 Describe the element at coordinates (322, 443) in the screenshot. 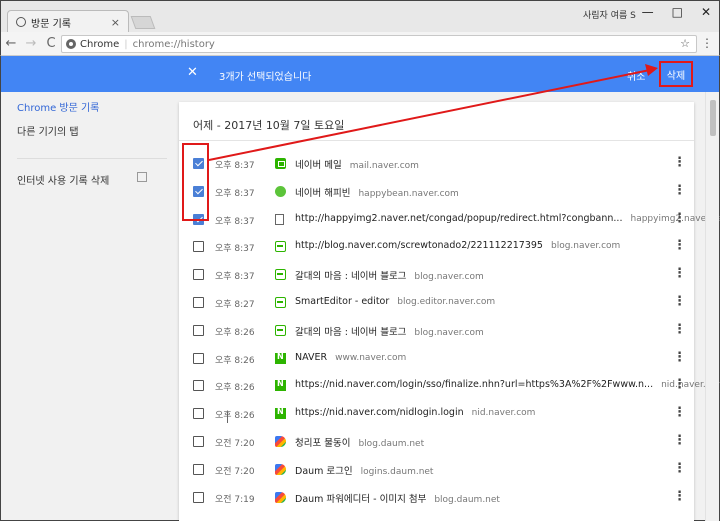

I see `entry-title: 청리포 물동이` at that location.